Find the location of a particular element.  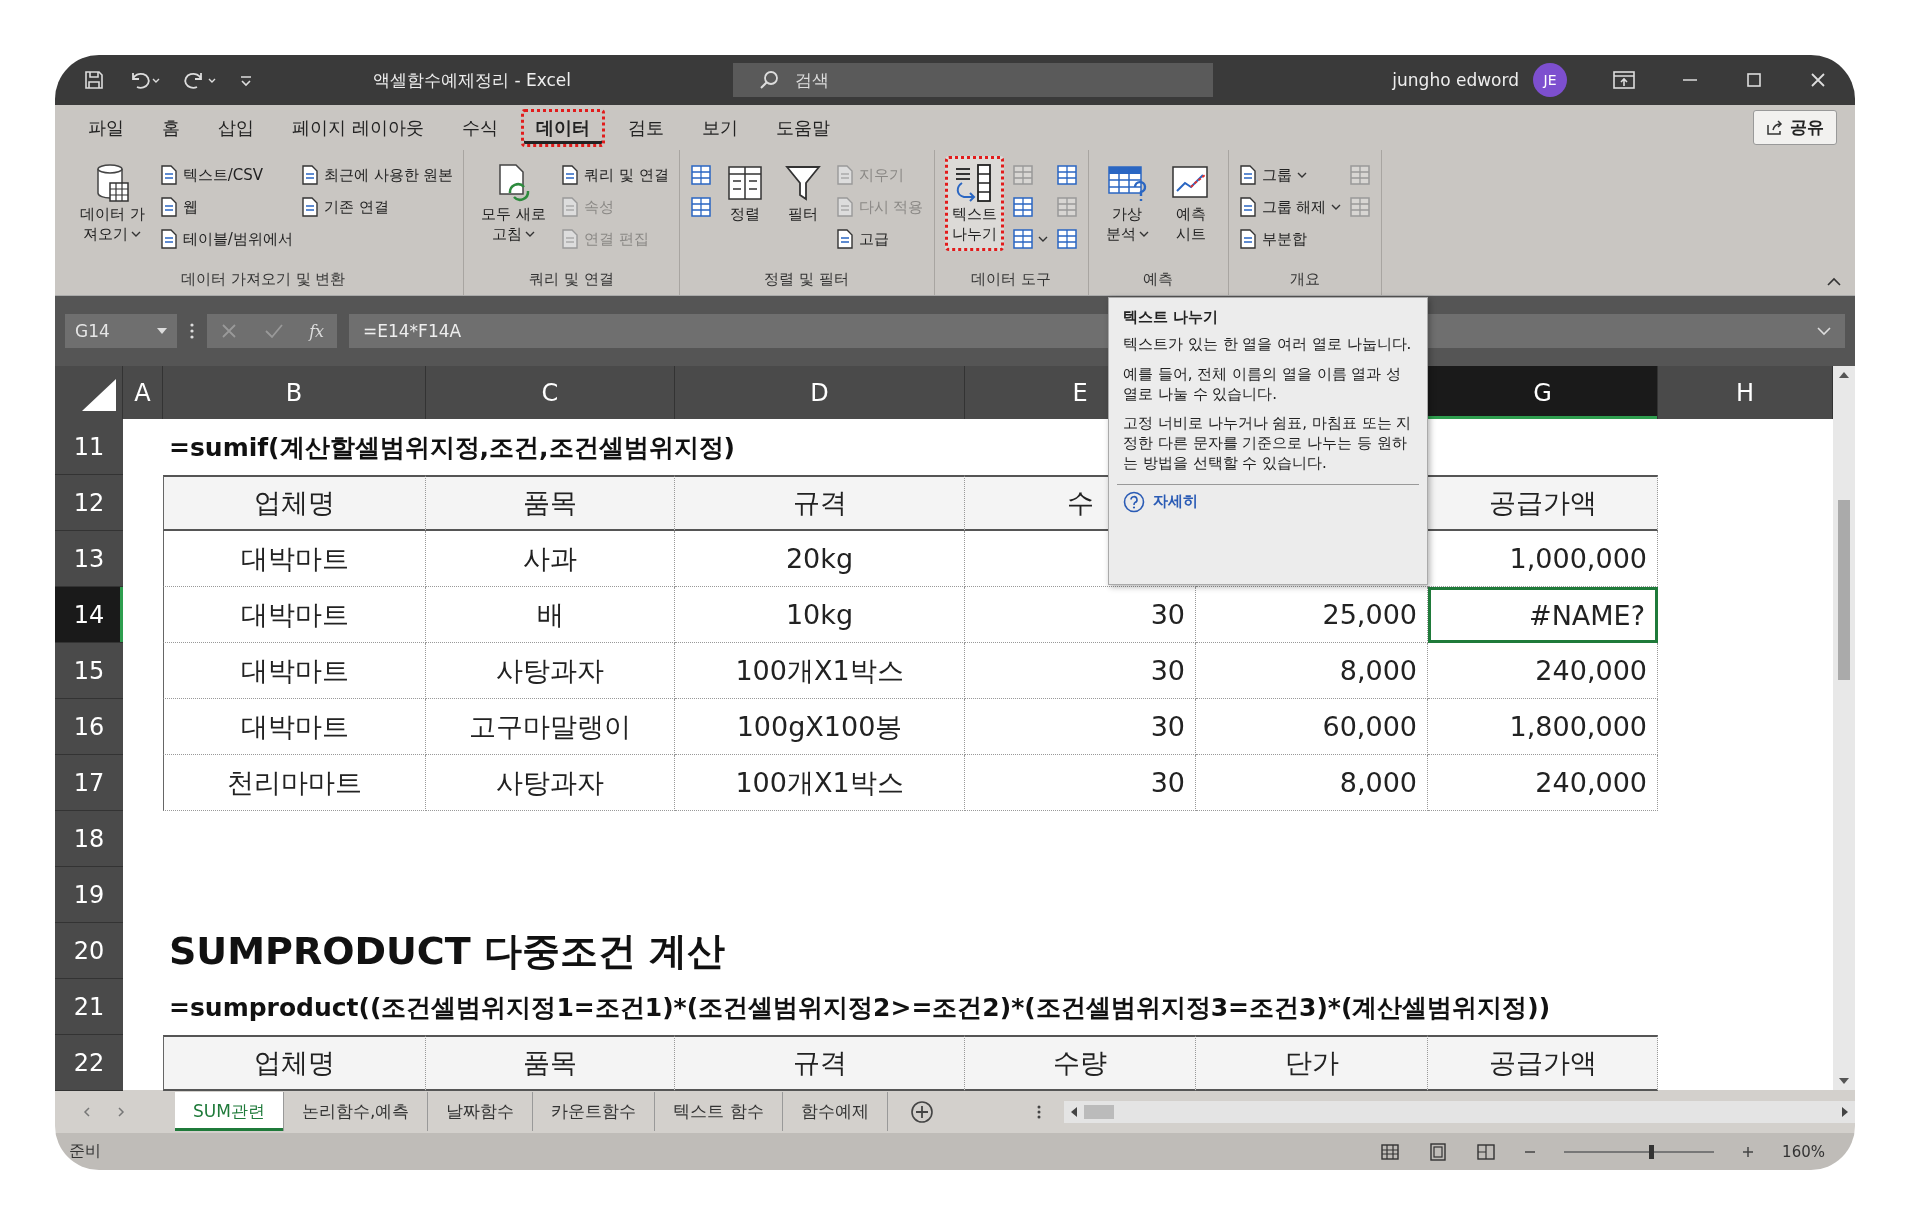

search-field: 검색 is located at coordinates (985, 80).